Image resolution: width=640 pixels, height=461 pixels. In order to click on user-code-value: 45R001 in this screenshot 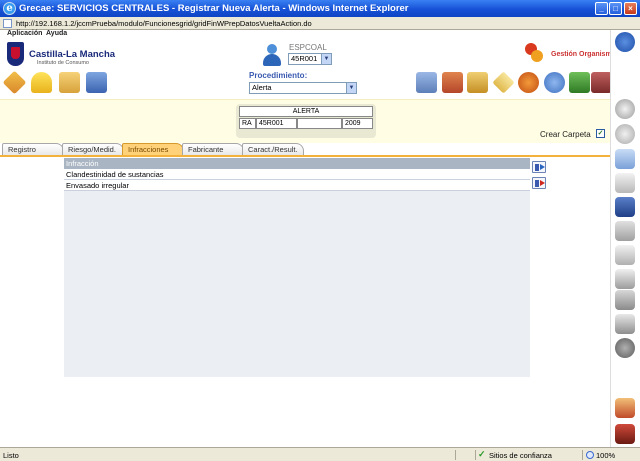, I will do `click(304, 58)`.